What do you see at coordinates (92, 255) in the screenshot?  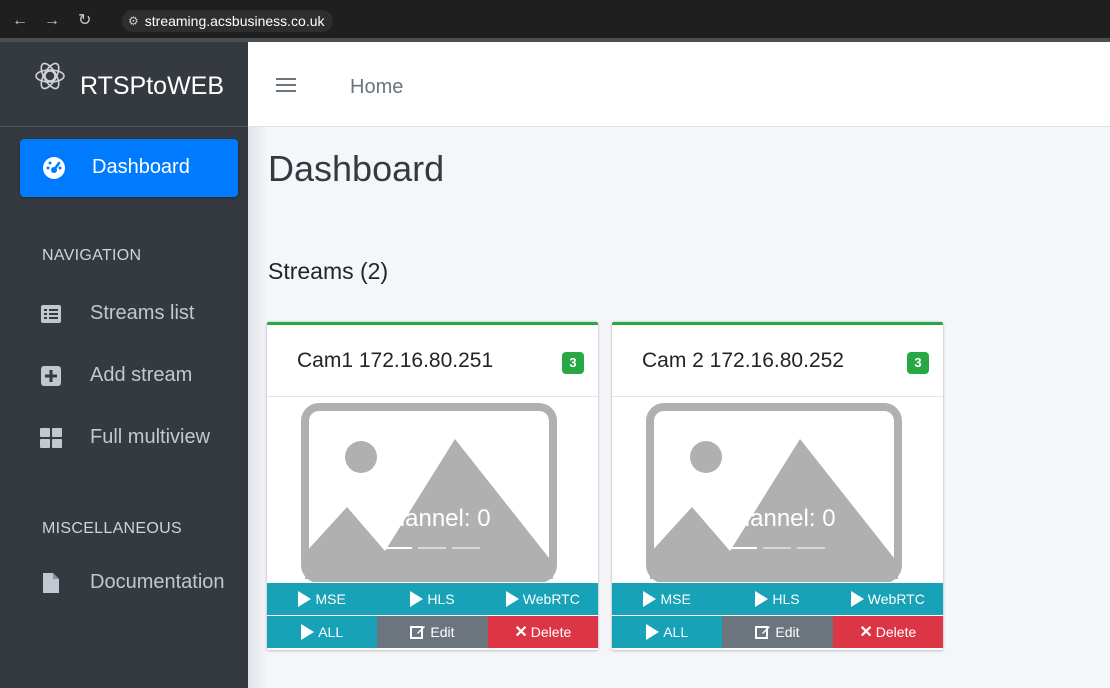 I see `nav-header-navigation: NAVIGATION` at bounding box center [92, 255].